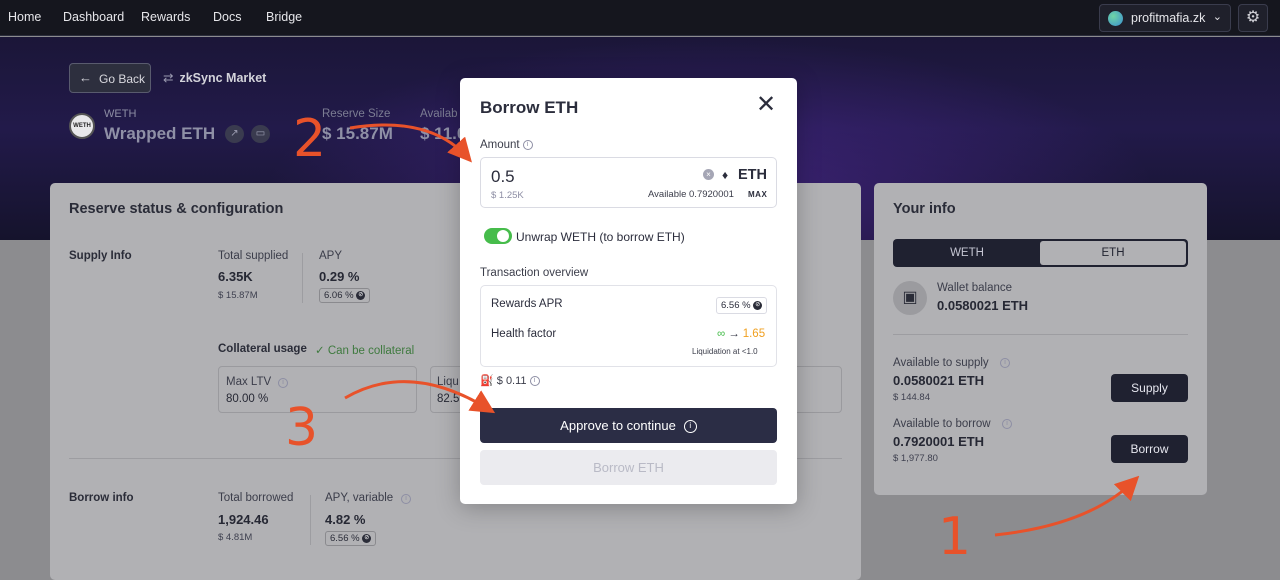 The image size is (1280, 580). Describe the element at coordinates (310, 139) in the screenshot. I see `annotation-step-2: 2` at that location.